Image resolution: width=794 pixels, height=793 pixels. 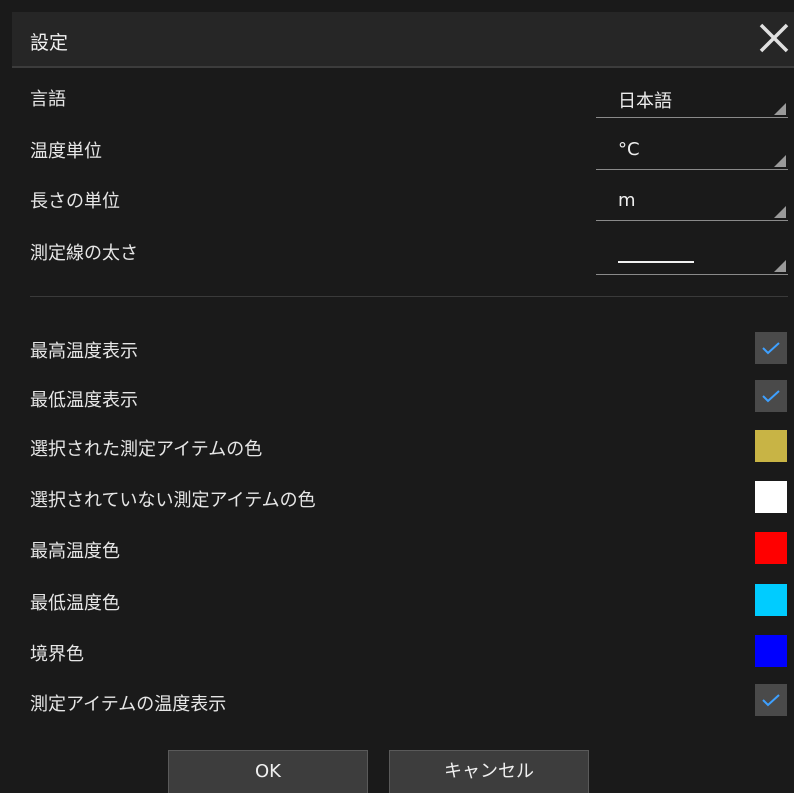 What do you see at coordinates (489, 771) in the screenshot?
I see `cancel-button: キャンセル` at bounding box center [489, 771].